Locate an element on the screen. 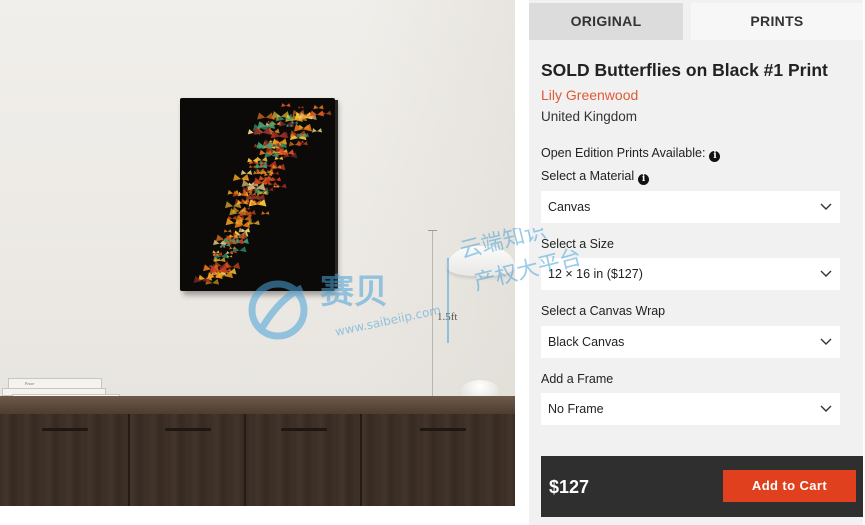  artwork-canvas is located at coordinates (259, 194).